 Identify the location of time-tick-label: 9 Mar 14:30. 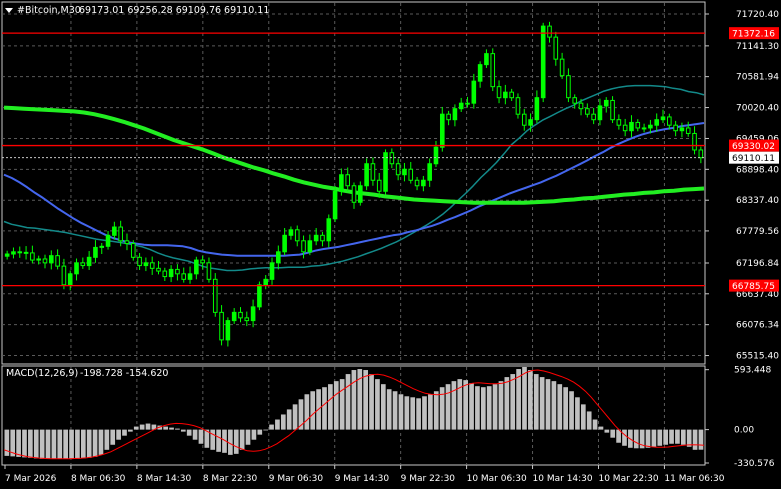
(362, 479).